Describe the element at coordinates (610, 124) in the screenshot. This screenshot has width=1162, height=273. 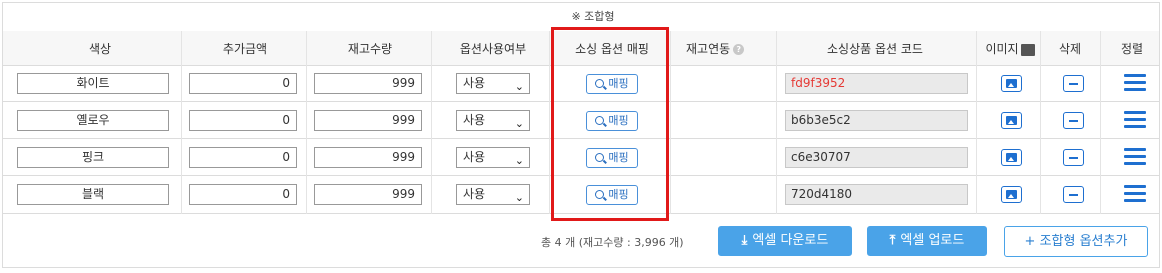
I see `highlight-box` at that location.